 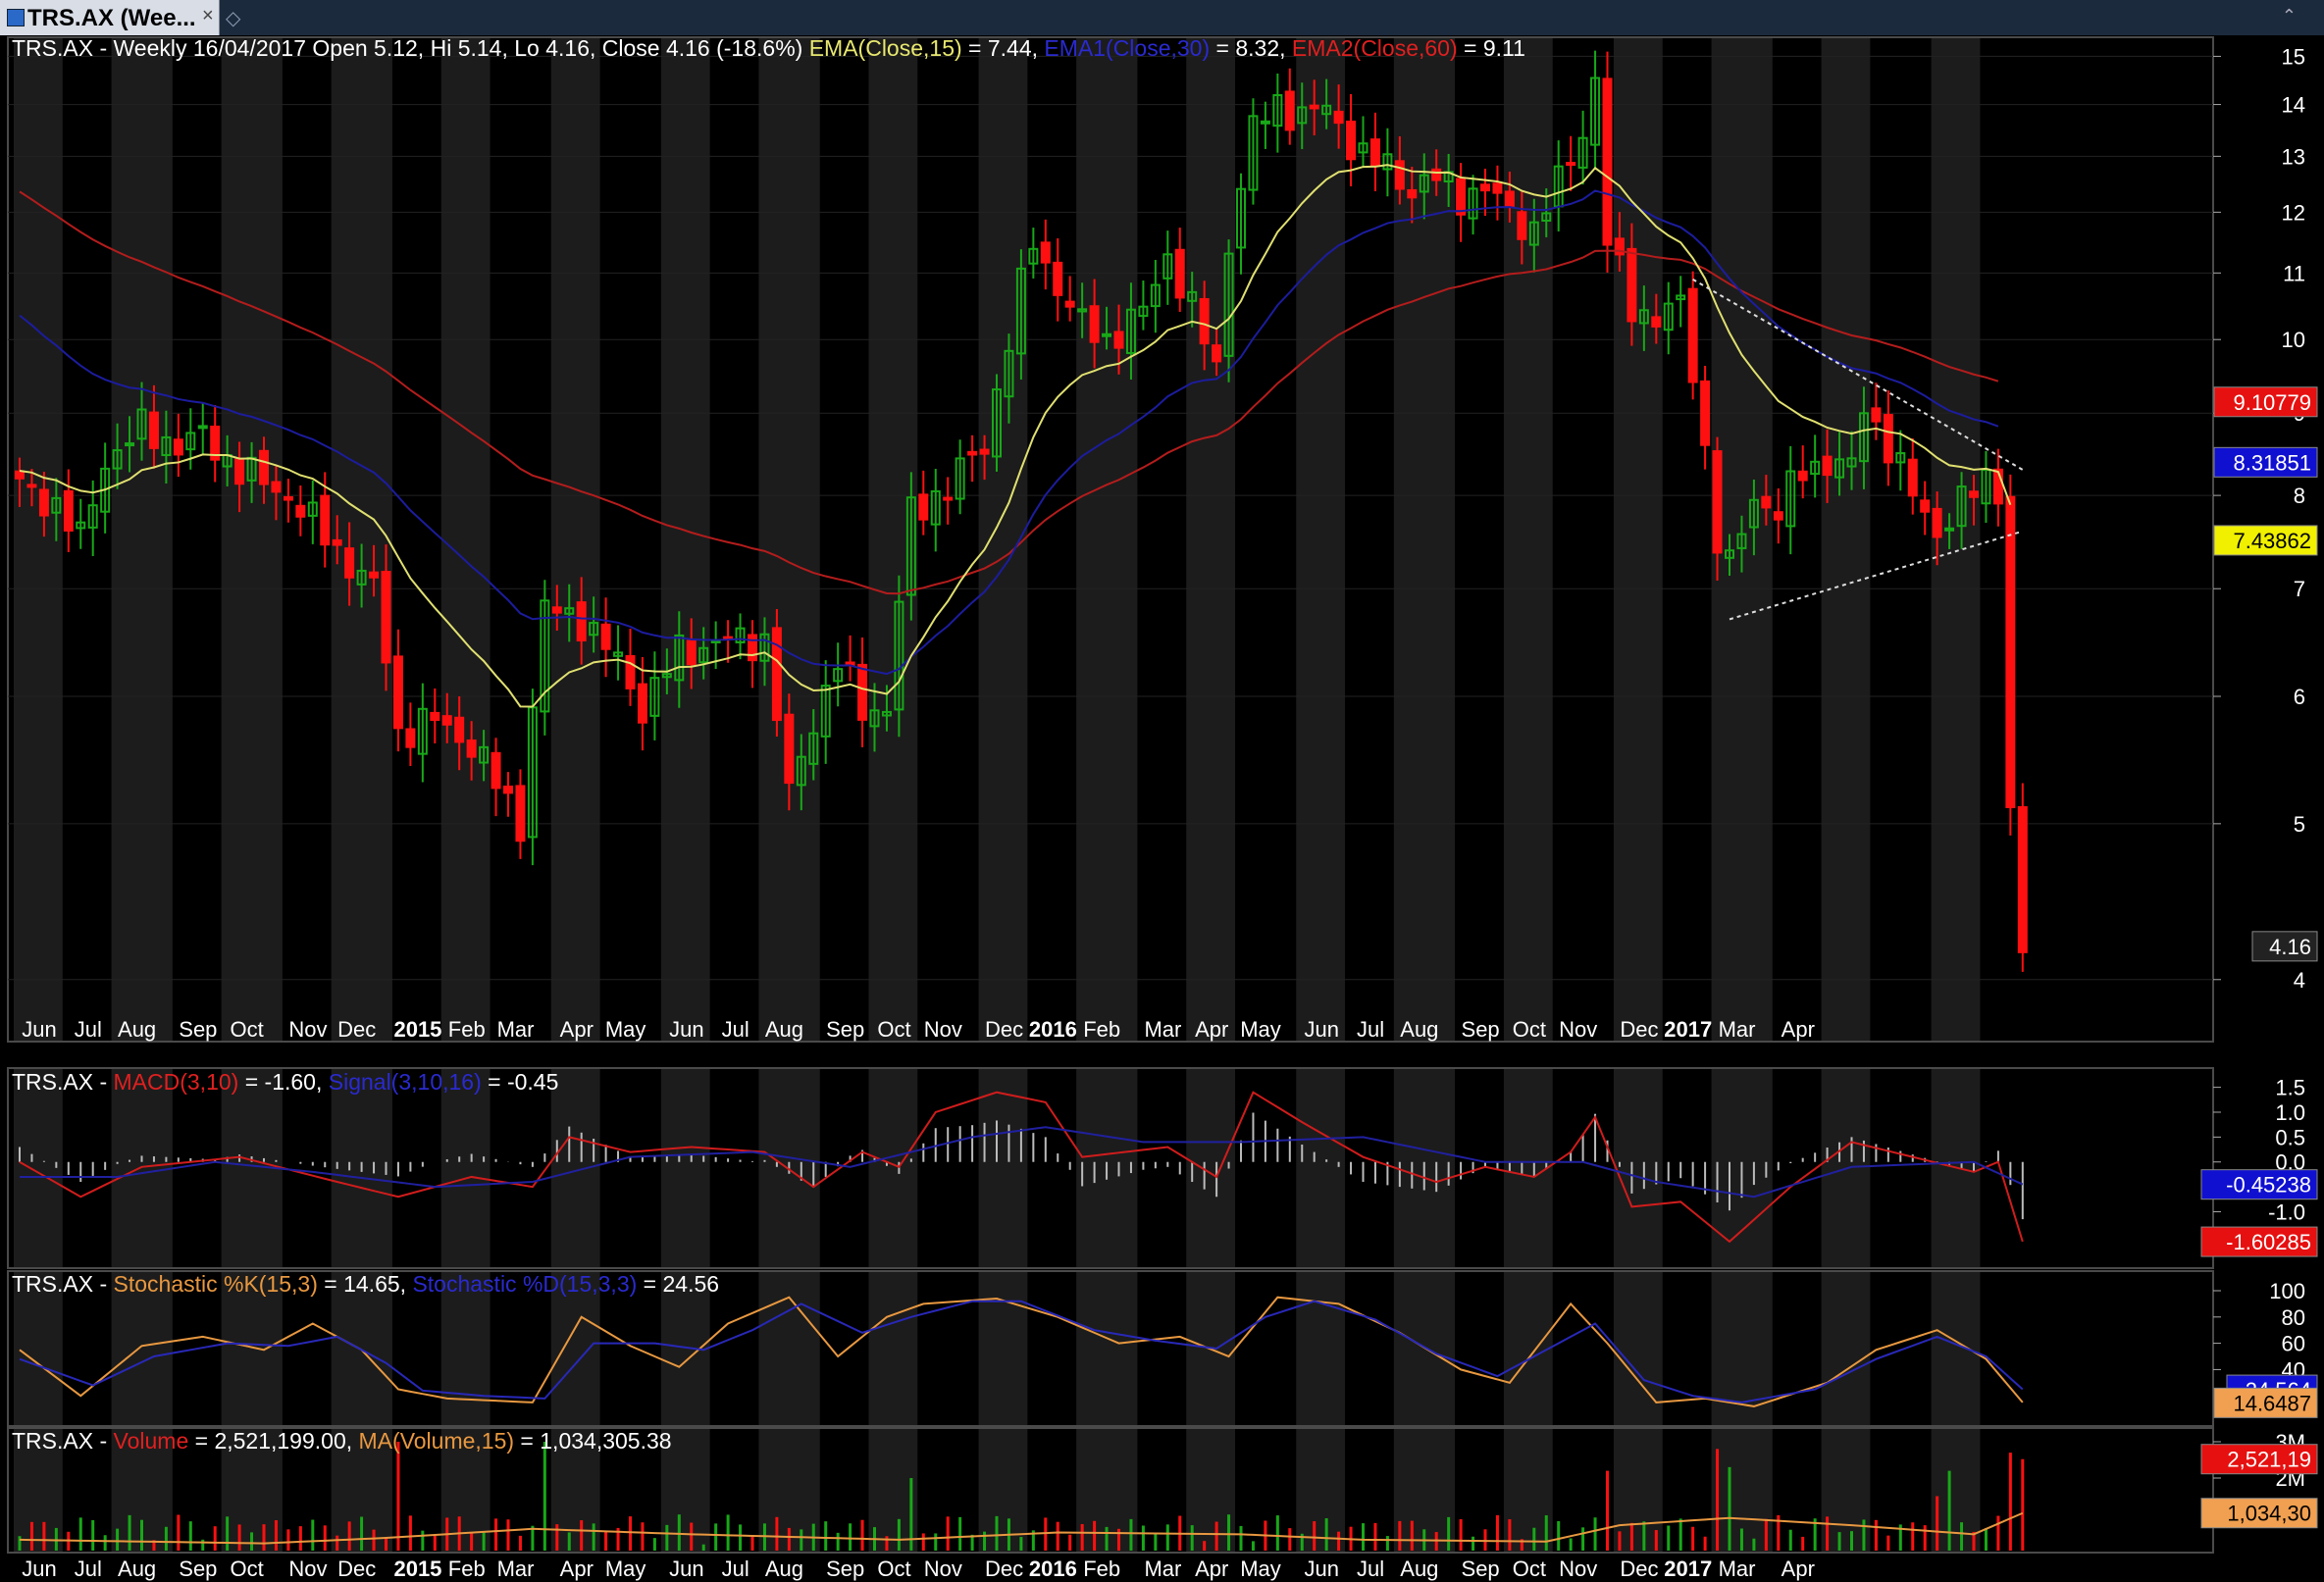 What do you see at coordinates (356, 1569) in the screenshot?
I see `x-axis-label: Dec` at bounding box center [356, 1569].